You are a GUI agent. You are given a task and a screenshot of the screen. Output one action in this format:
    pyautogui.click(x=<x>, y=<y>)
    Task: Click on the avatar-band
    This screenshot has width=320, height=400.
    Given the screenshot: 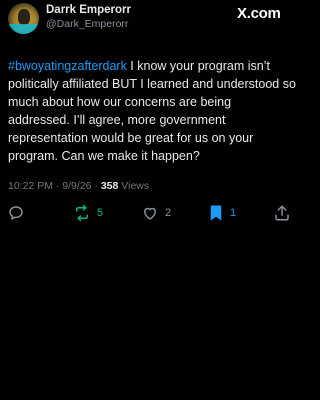 What is the action you would take?
    pyautogui.click(x=23, y=29)
    